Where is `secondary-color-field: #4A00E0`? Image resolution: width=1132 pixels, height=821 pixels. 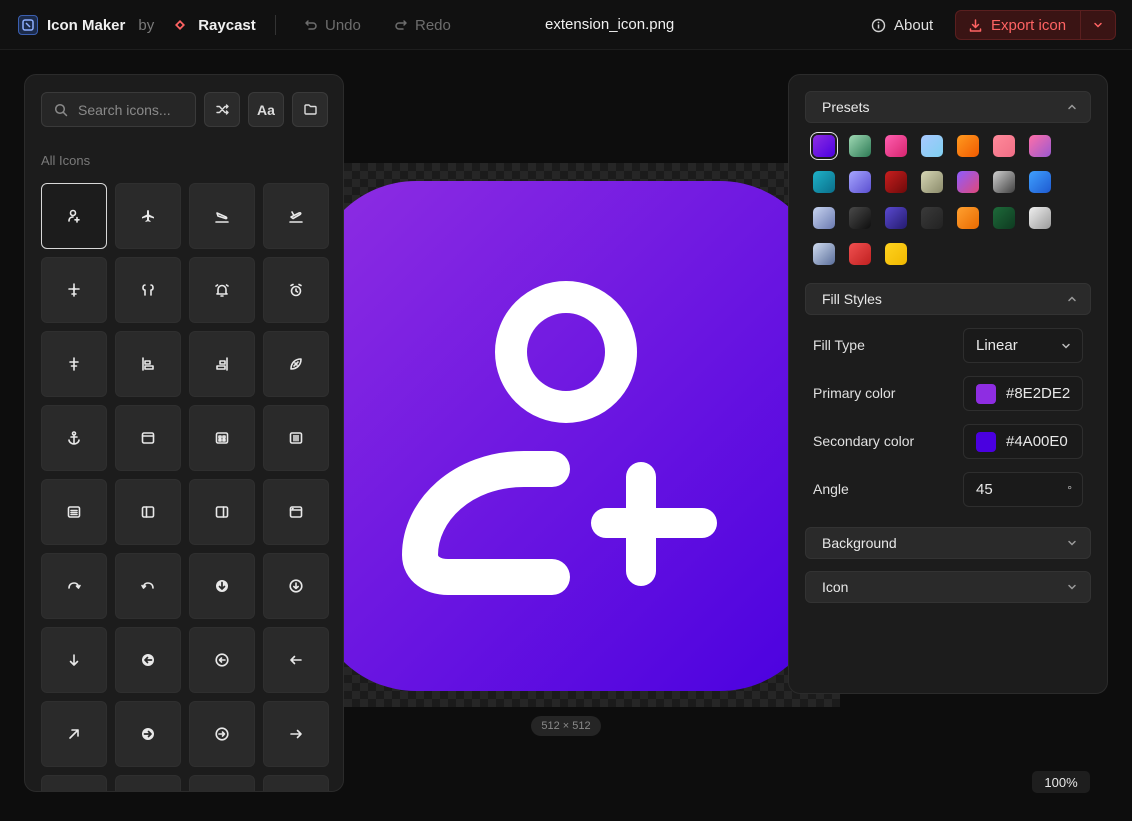 secondary-color-field: #4A00E0 is located at coordinates (1023, 441).